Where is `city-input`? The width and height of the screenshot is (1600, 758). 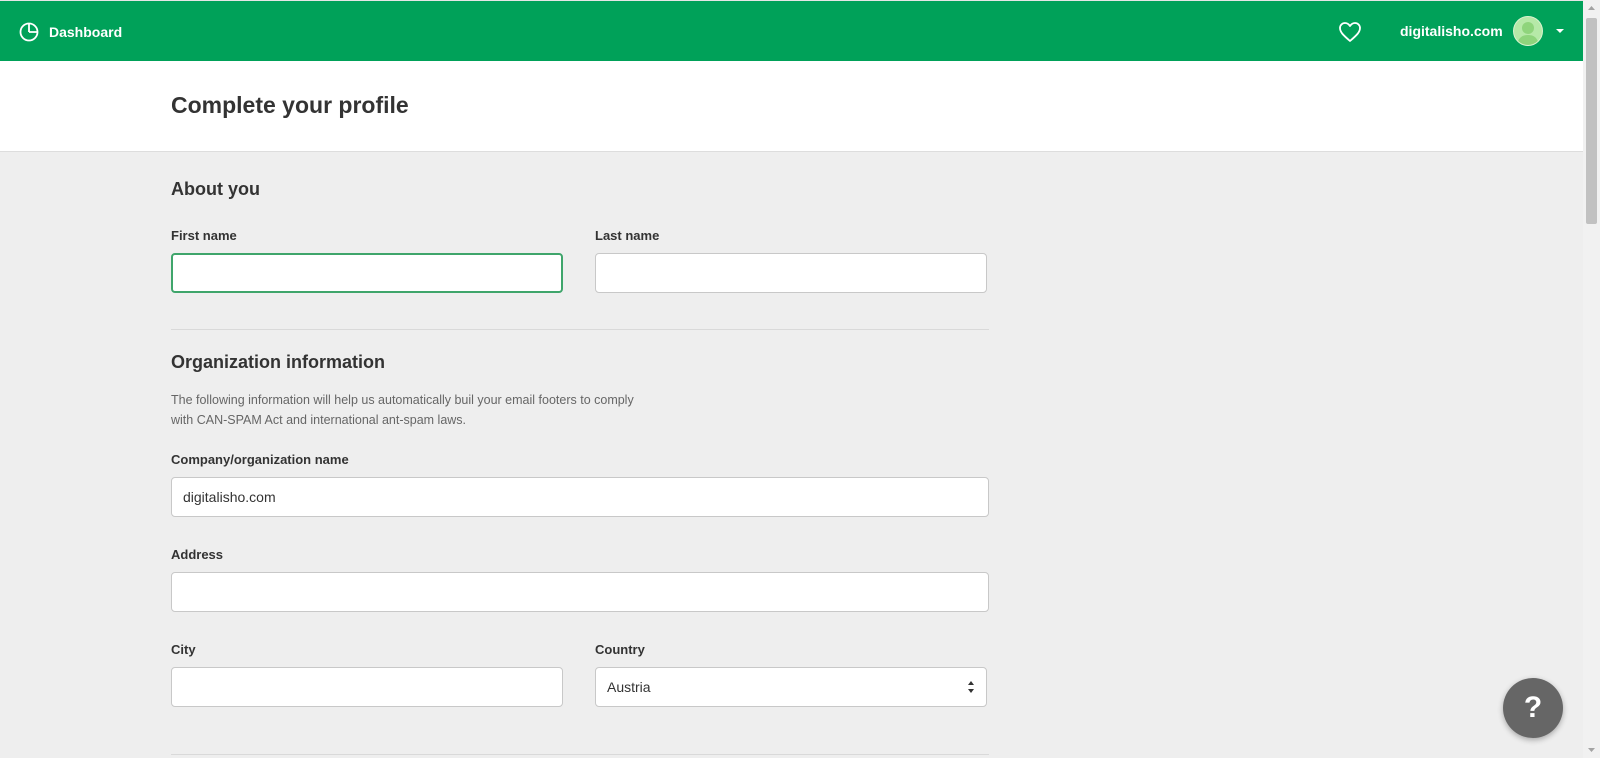
city-input is located at coordinates (367, 687).